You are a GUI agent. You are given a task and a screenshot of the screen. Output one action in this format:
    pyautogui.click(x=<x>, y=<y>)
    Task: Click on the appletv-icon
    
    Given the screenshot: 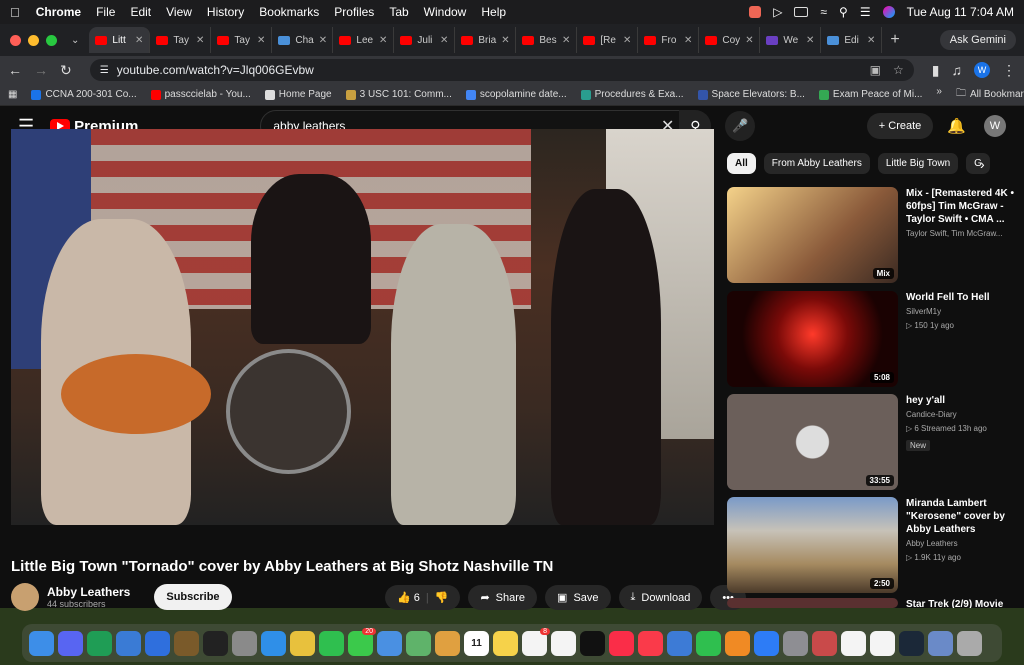 What is the action you would take?
    pyautogui.click(x=592, y=643)
    